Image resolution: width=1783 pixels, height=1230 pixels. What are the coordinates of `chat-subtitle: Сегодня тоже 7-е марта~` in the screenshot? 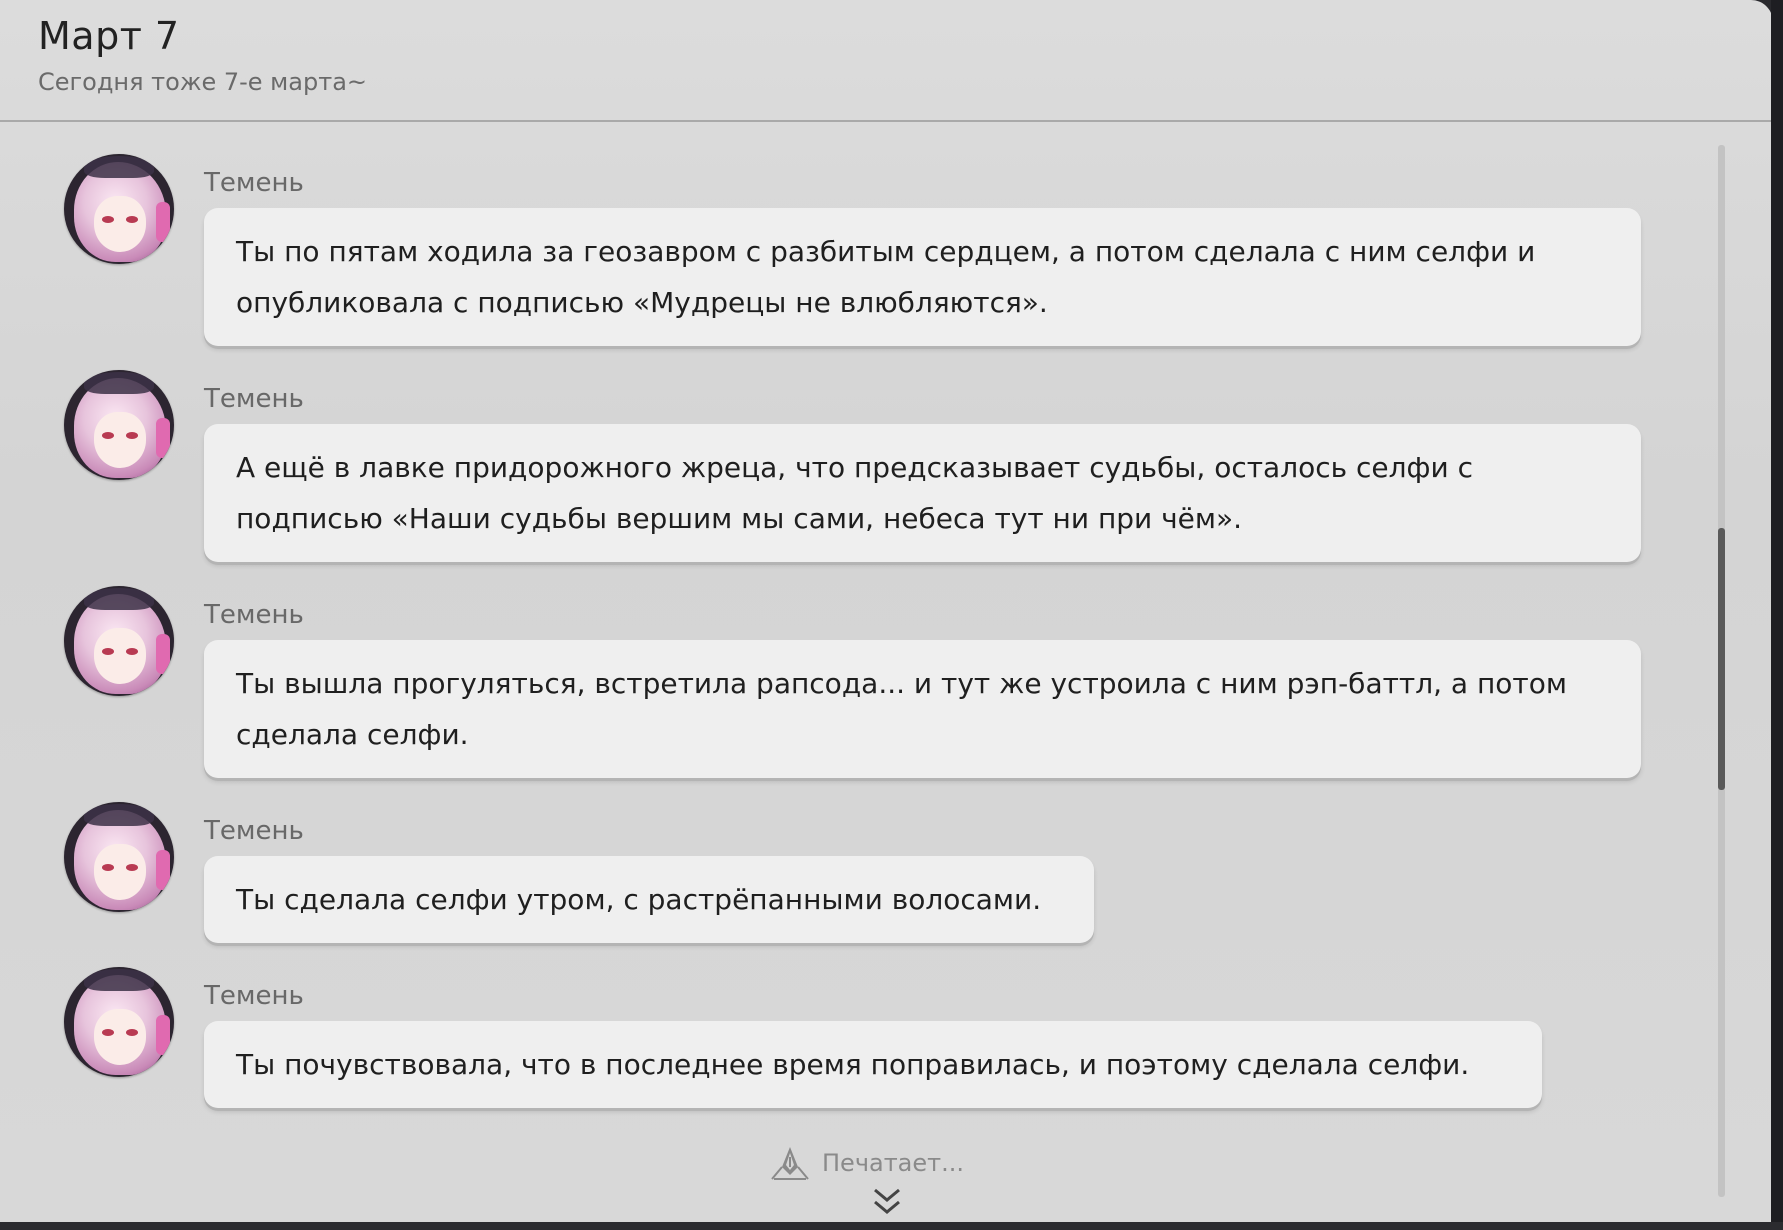 It's located at (203, 82).